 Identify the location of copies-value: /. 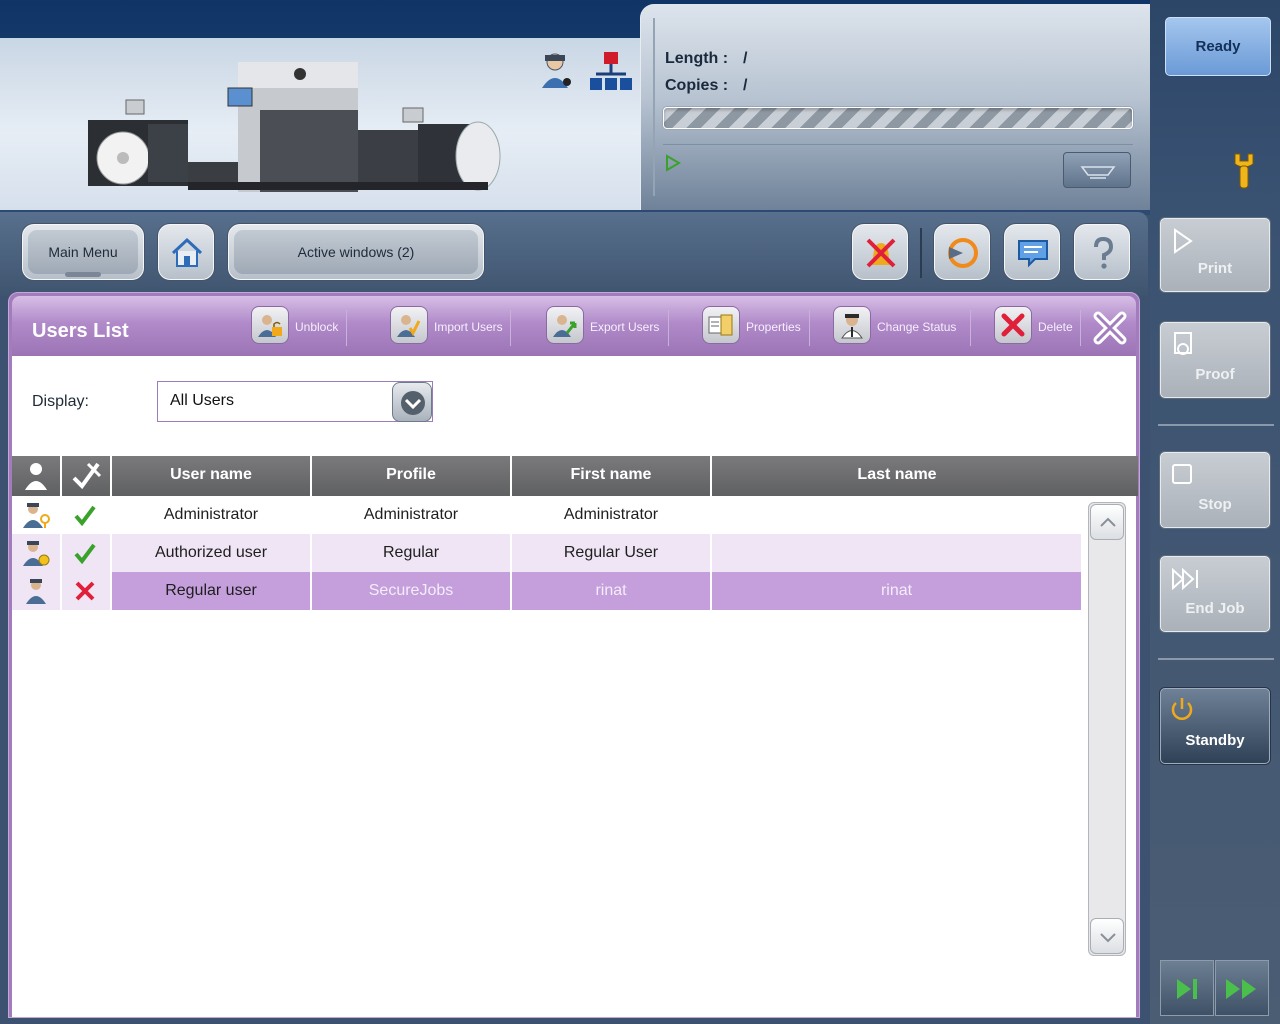
(745, 85).